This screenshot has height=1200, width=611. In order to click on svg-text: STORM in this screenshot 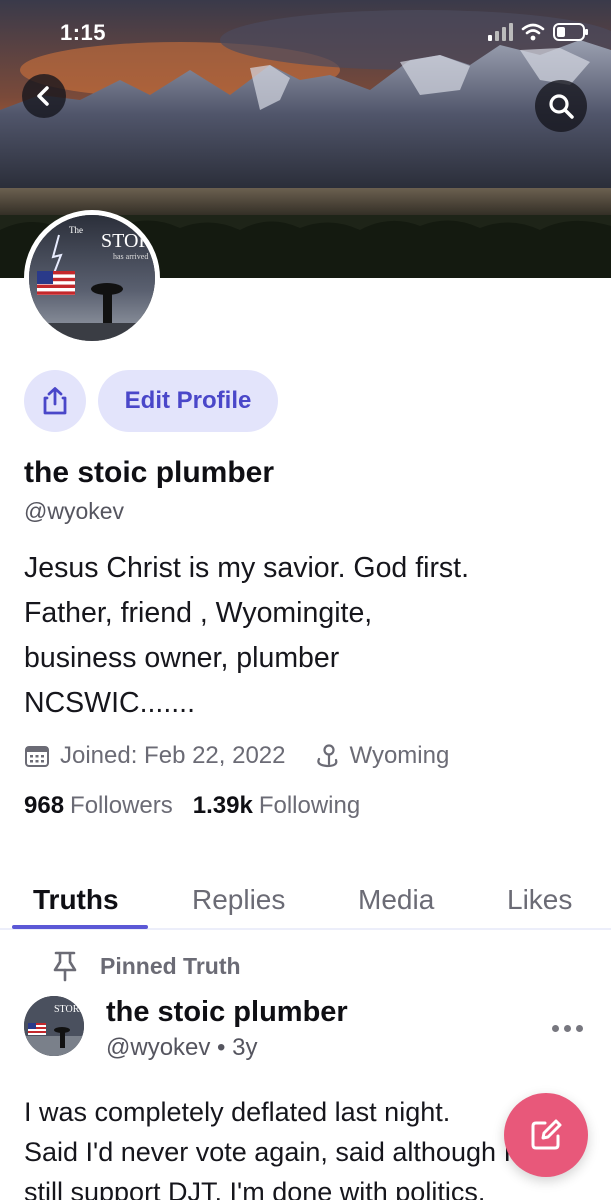, I will do `click(69, 1009)`.